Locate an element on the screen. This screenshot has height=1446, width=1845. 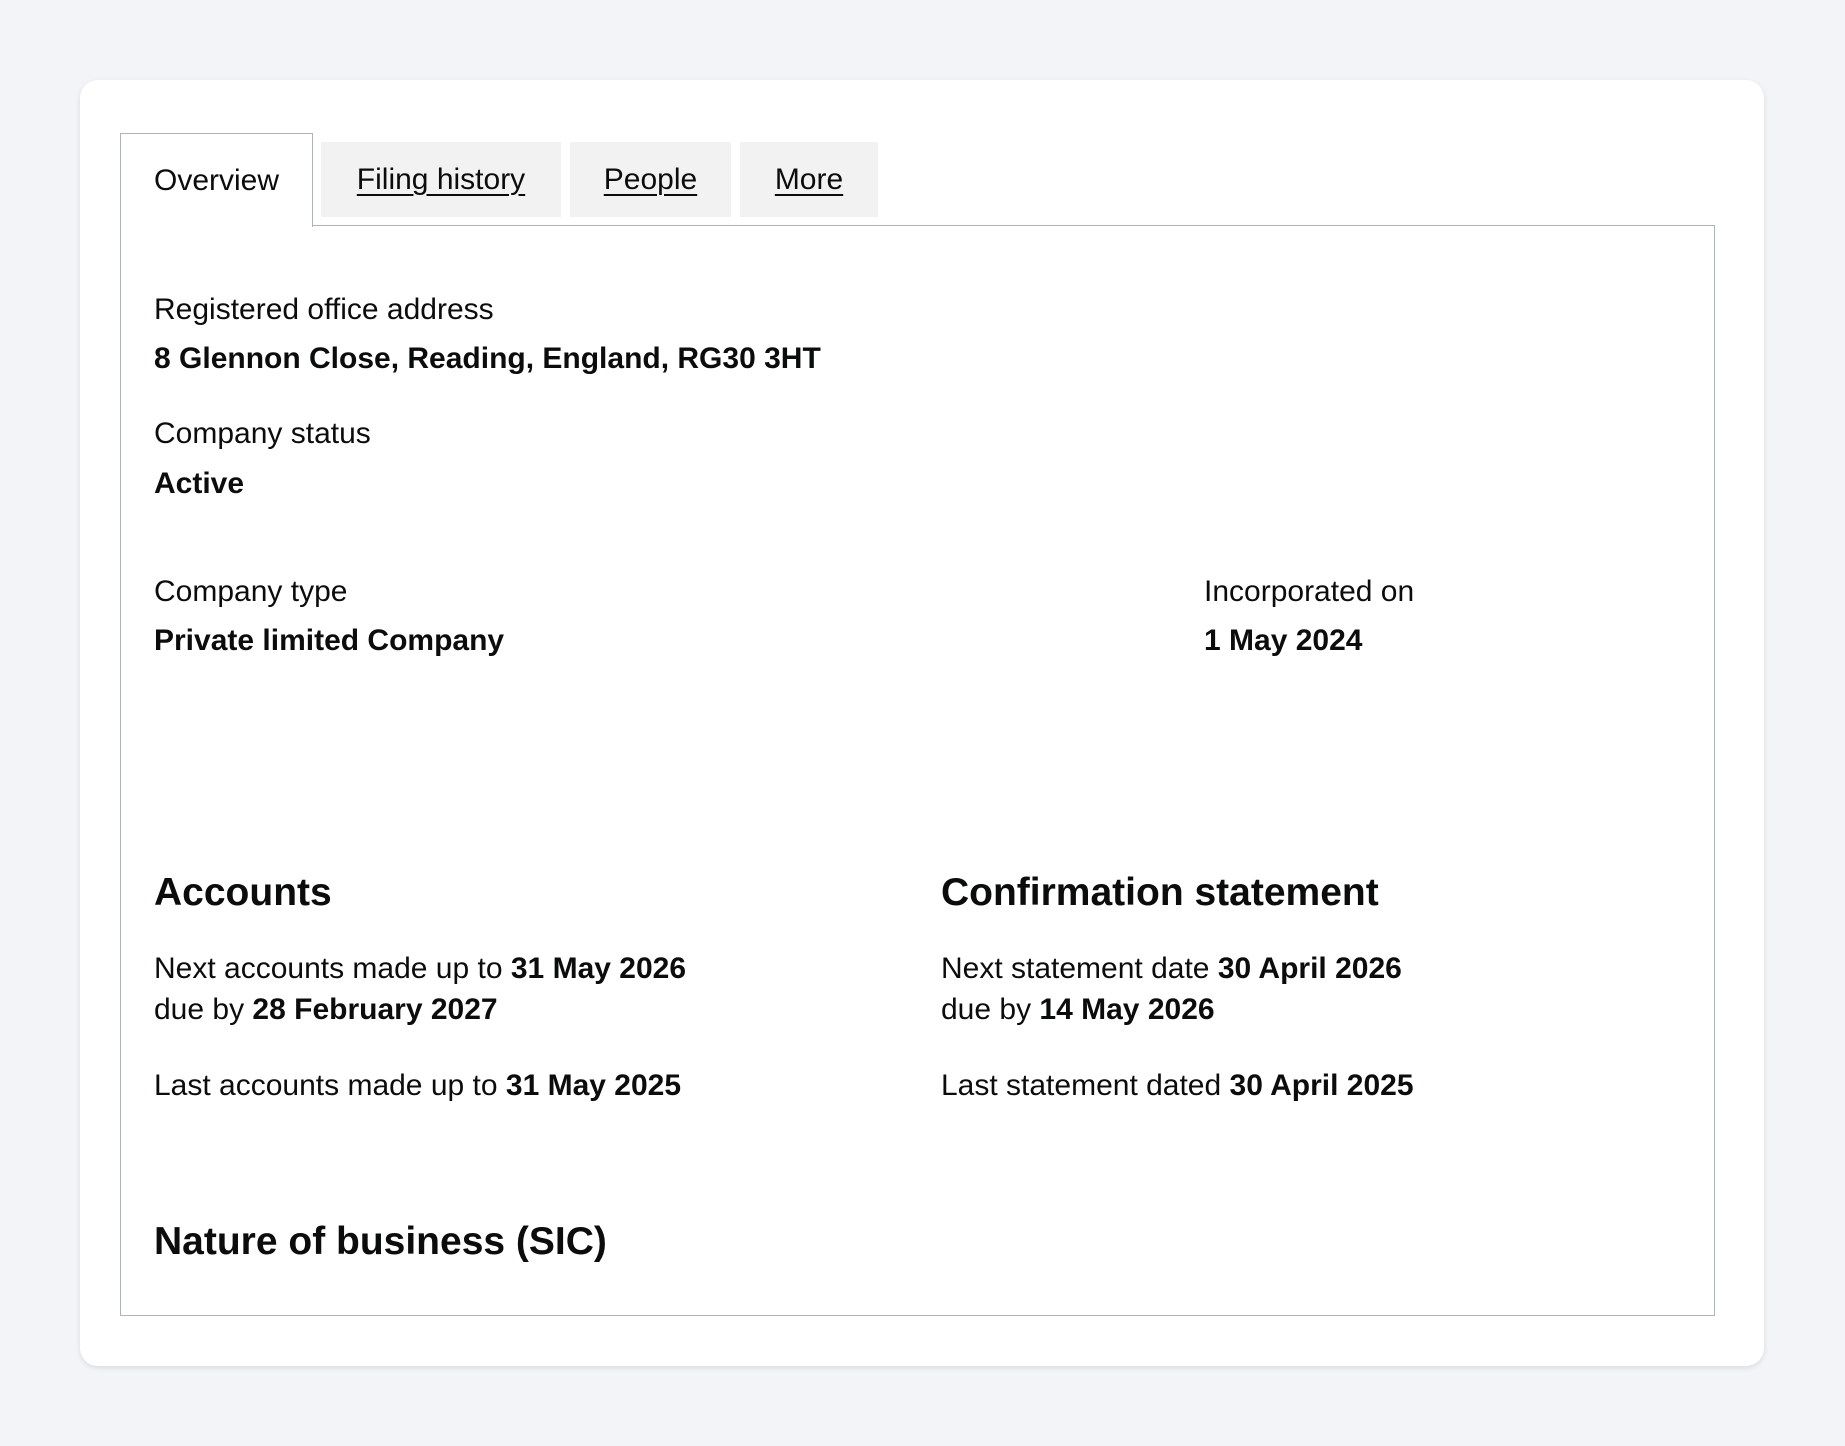
tab-people-label: People is located at coordinates (650, 179).